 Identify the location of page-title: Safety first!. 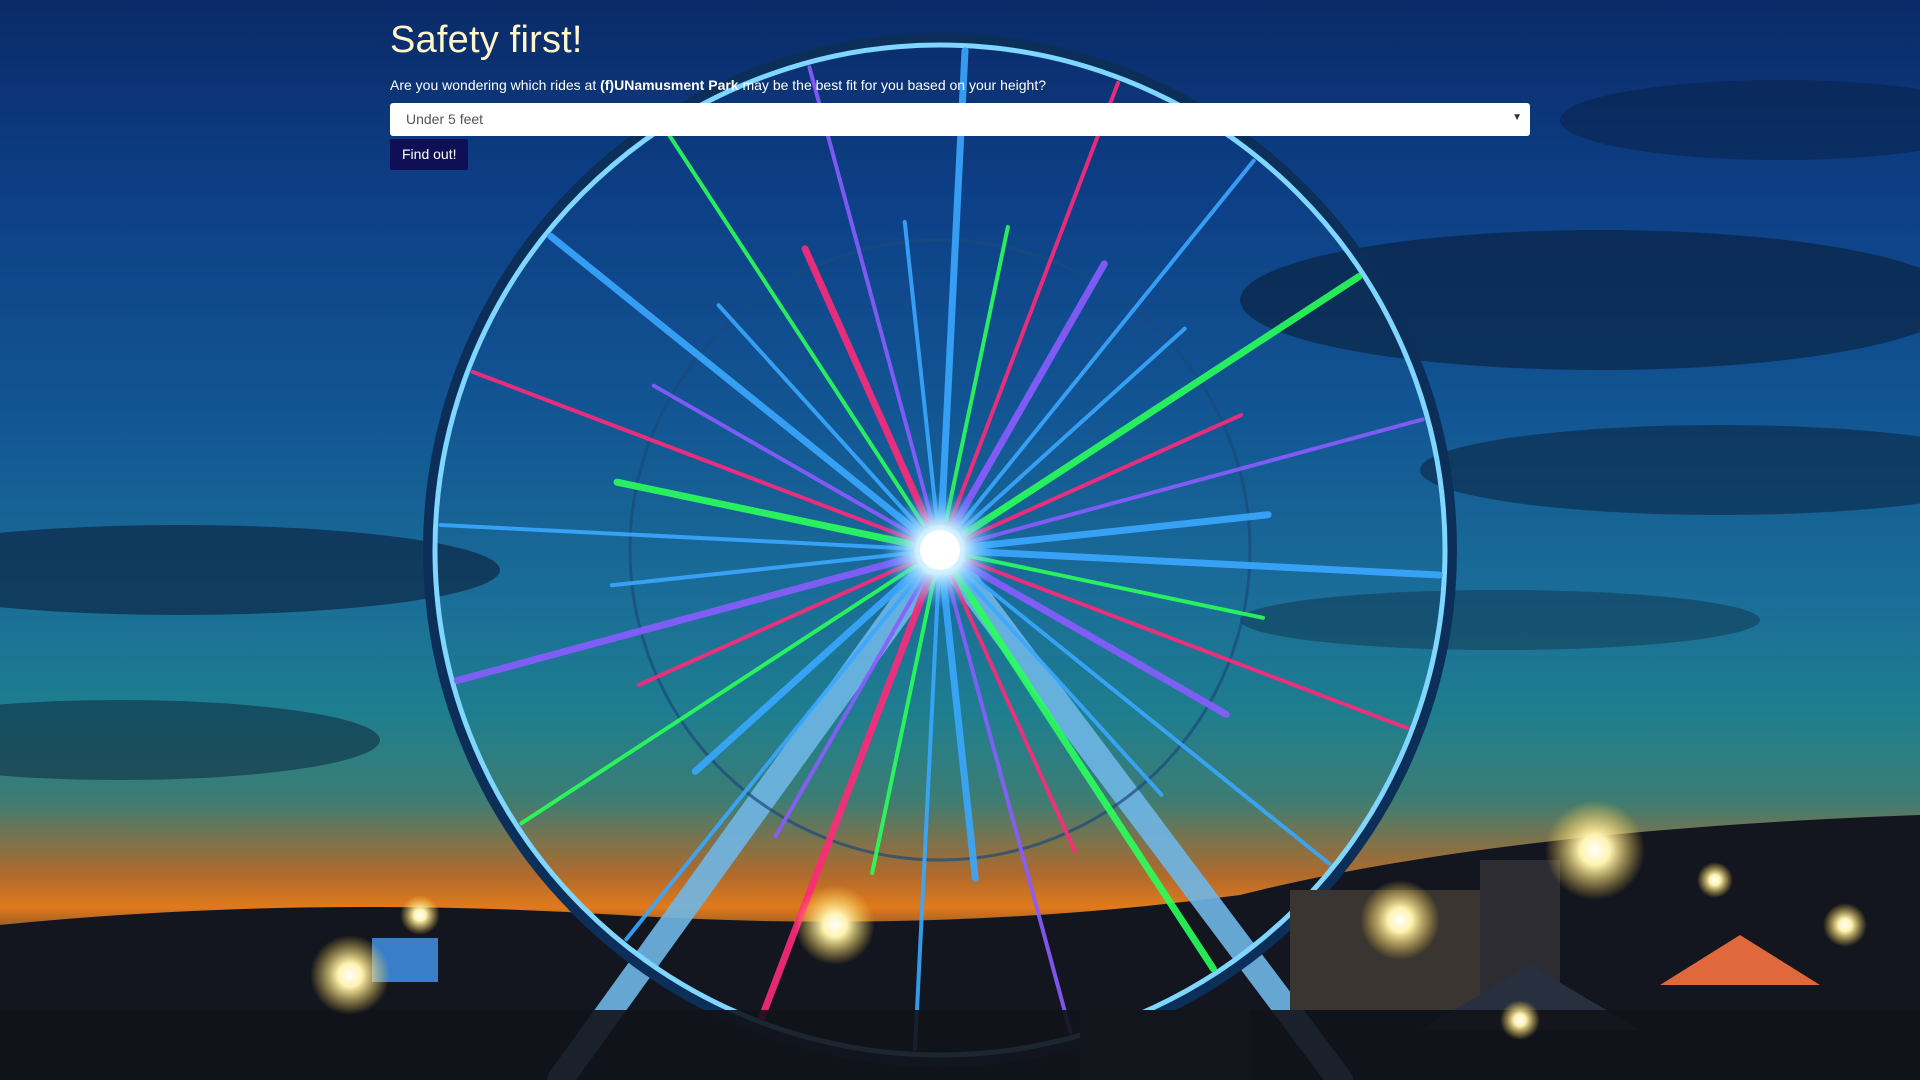
(486, 40).